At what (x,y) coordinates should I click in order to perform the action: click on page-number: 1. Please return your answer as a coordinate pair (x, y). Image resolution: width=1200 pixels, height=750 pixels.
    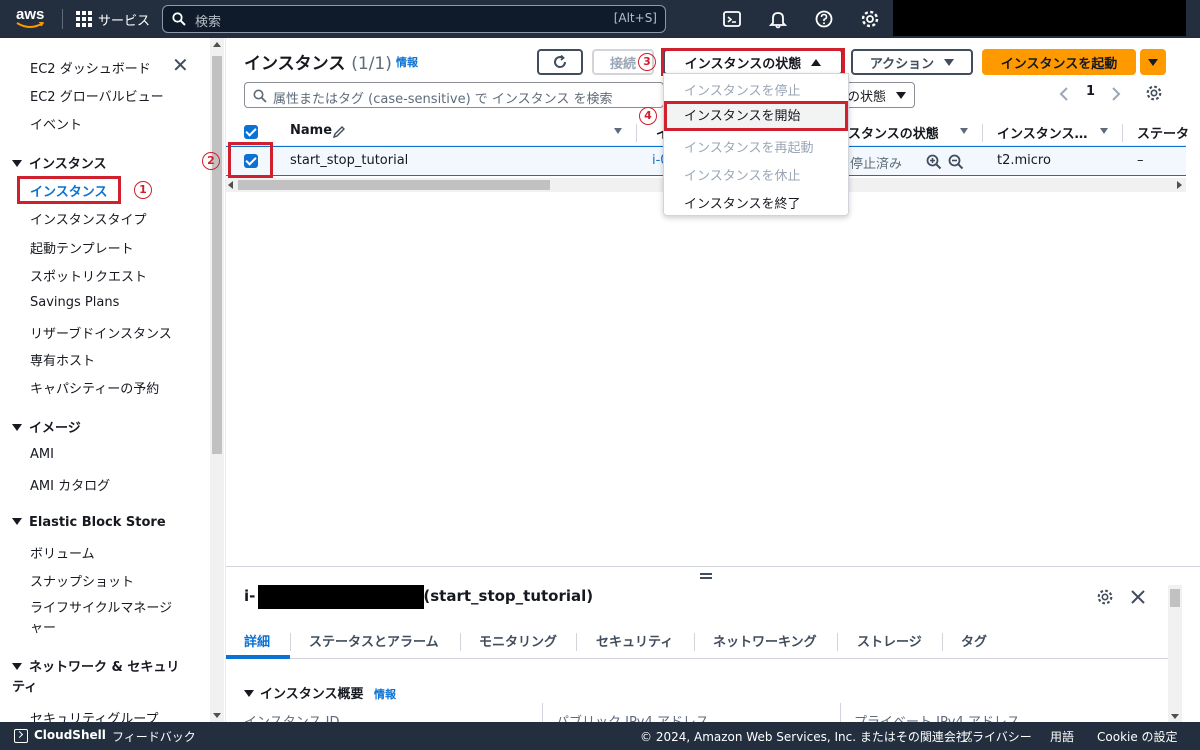
    Looking at the image, I should click on (1090, 91).